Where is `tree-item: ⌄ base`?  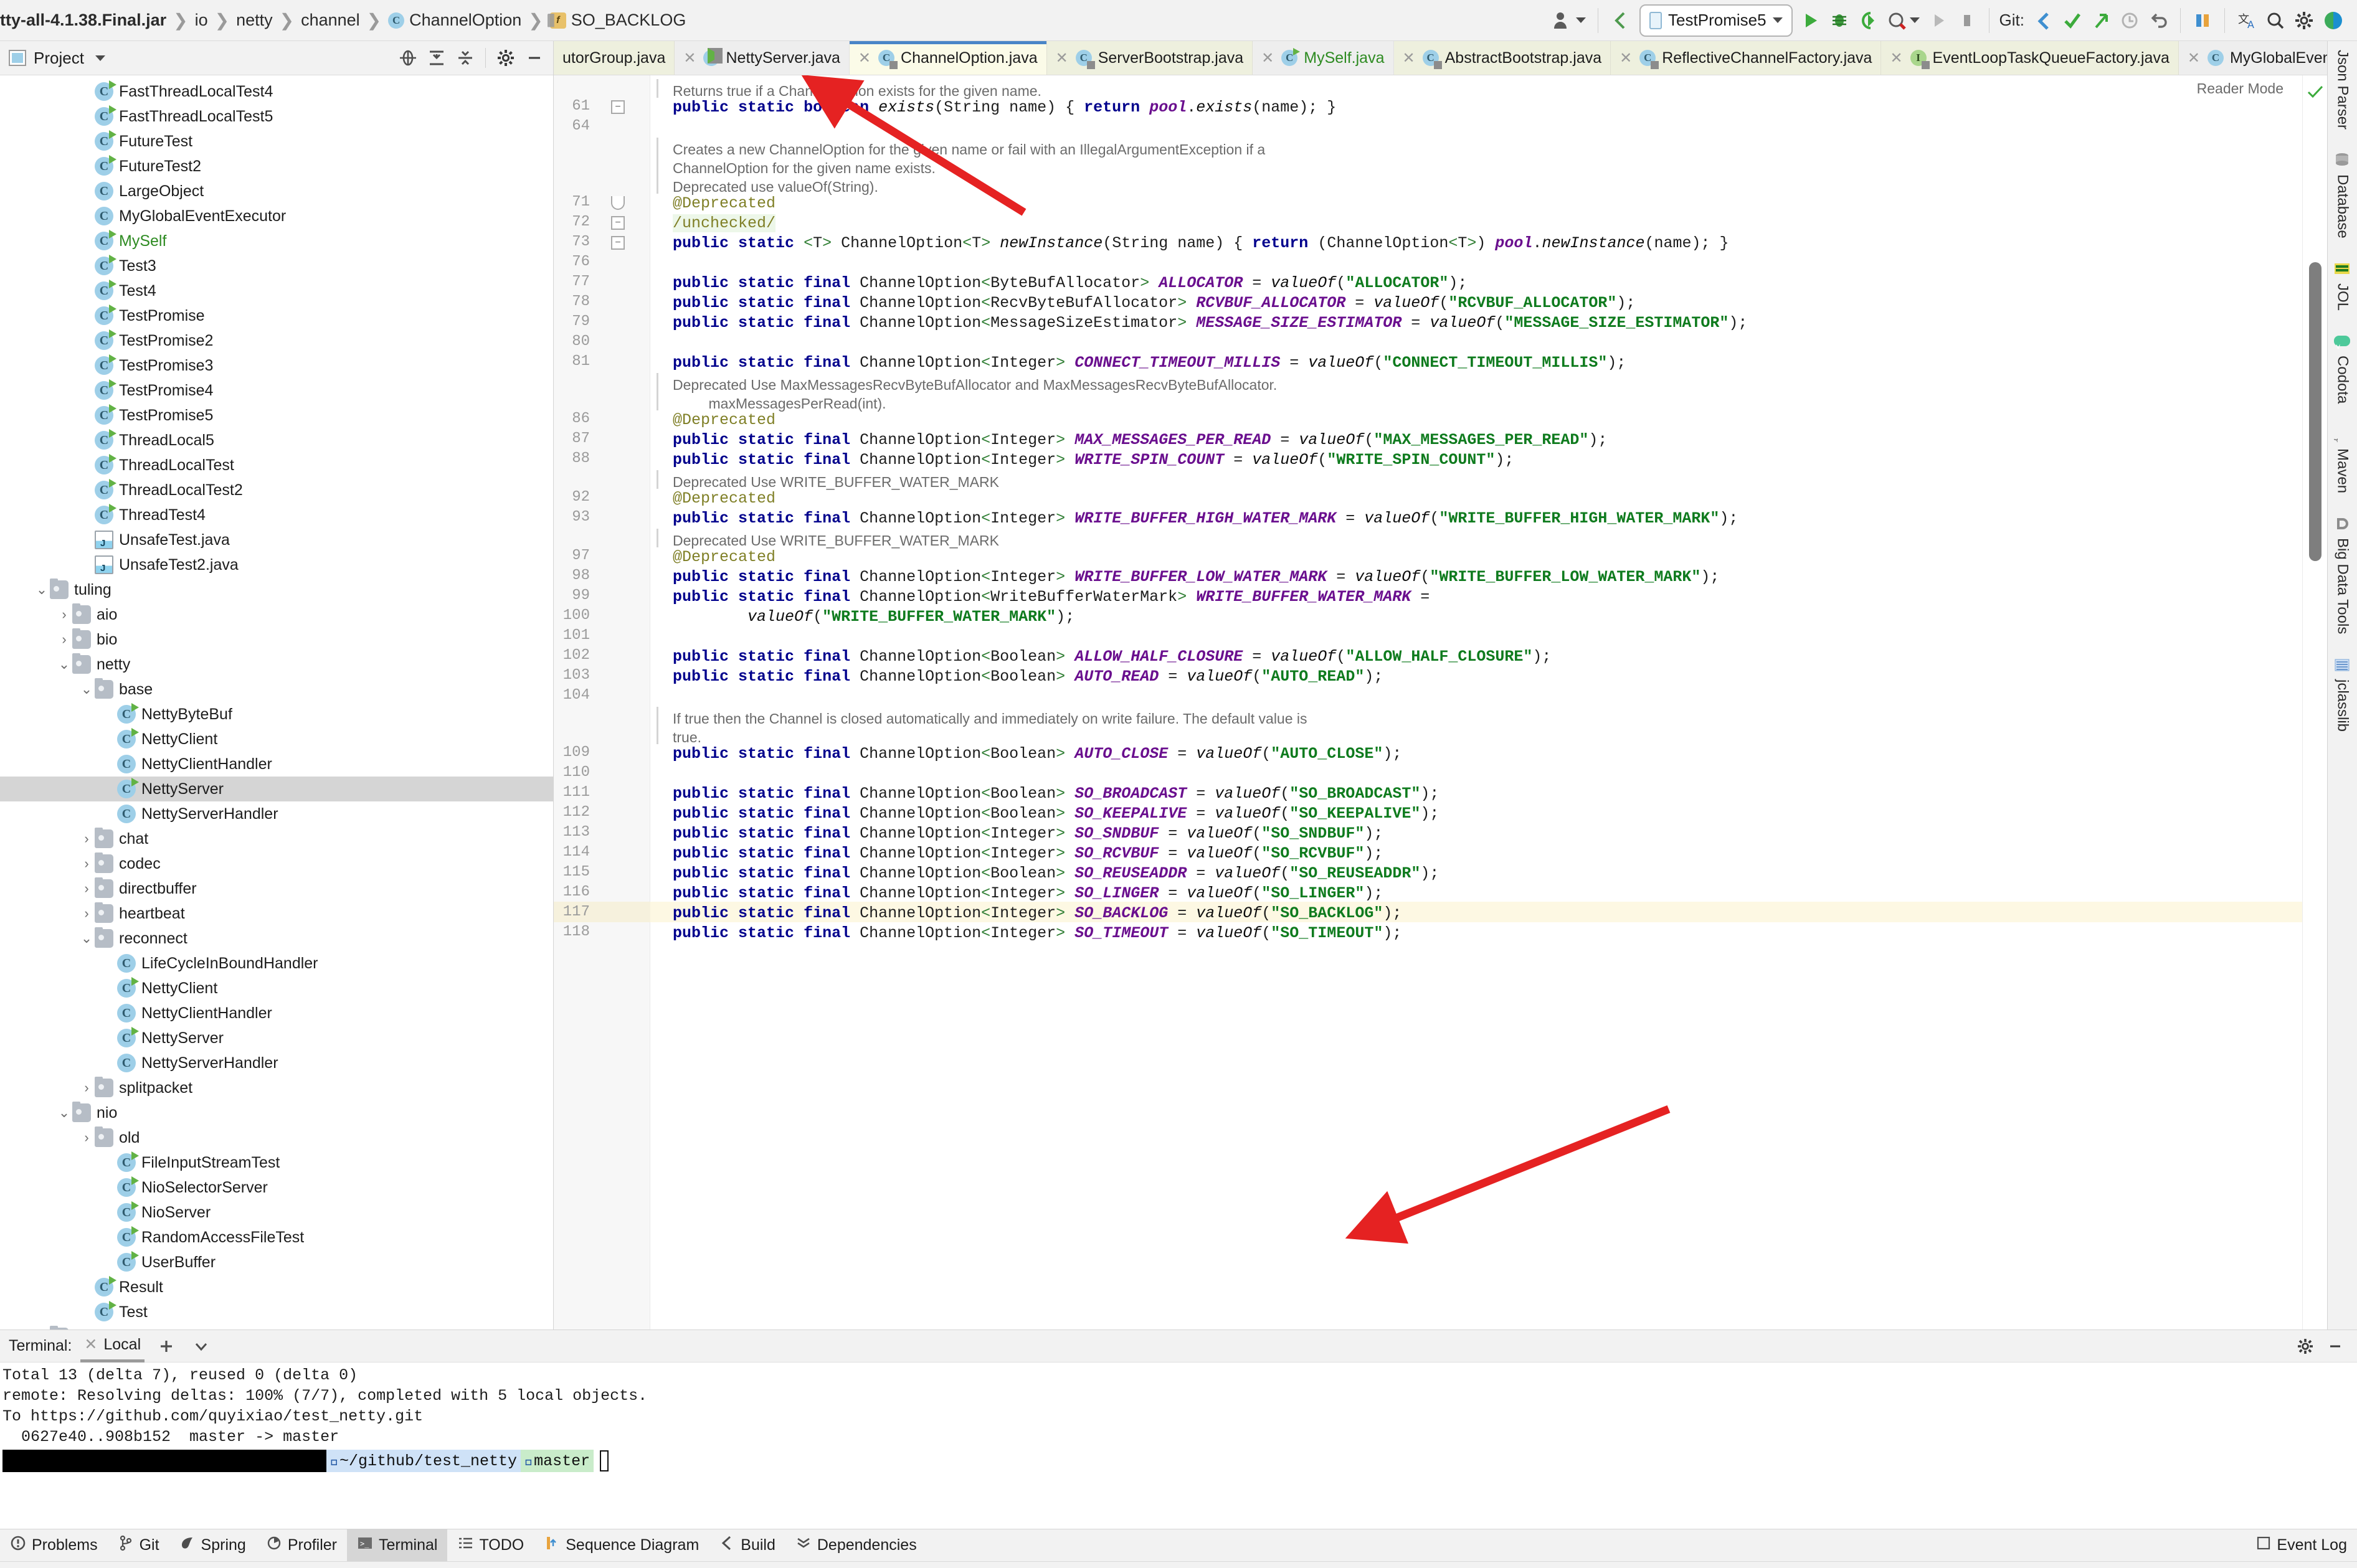 tree-item: ⌄ base is located at coordinates (276, 689).